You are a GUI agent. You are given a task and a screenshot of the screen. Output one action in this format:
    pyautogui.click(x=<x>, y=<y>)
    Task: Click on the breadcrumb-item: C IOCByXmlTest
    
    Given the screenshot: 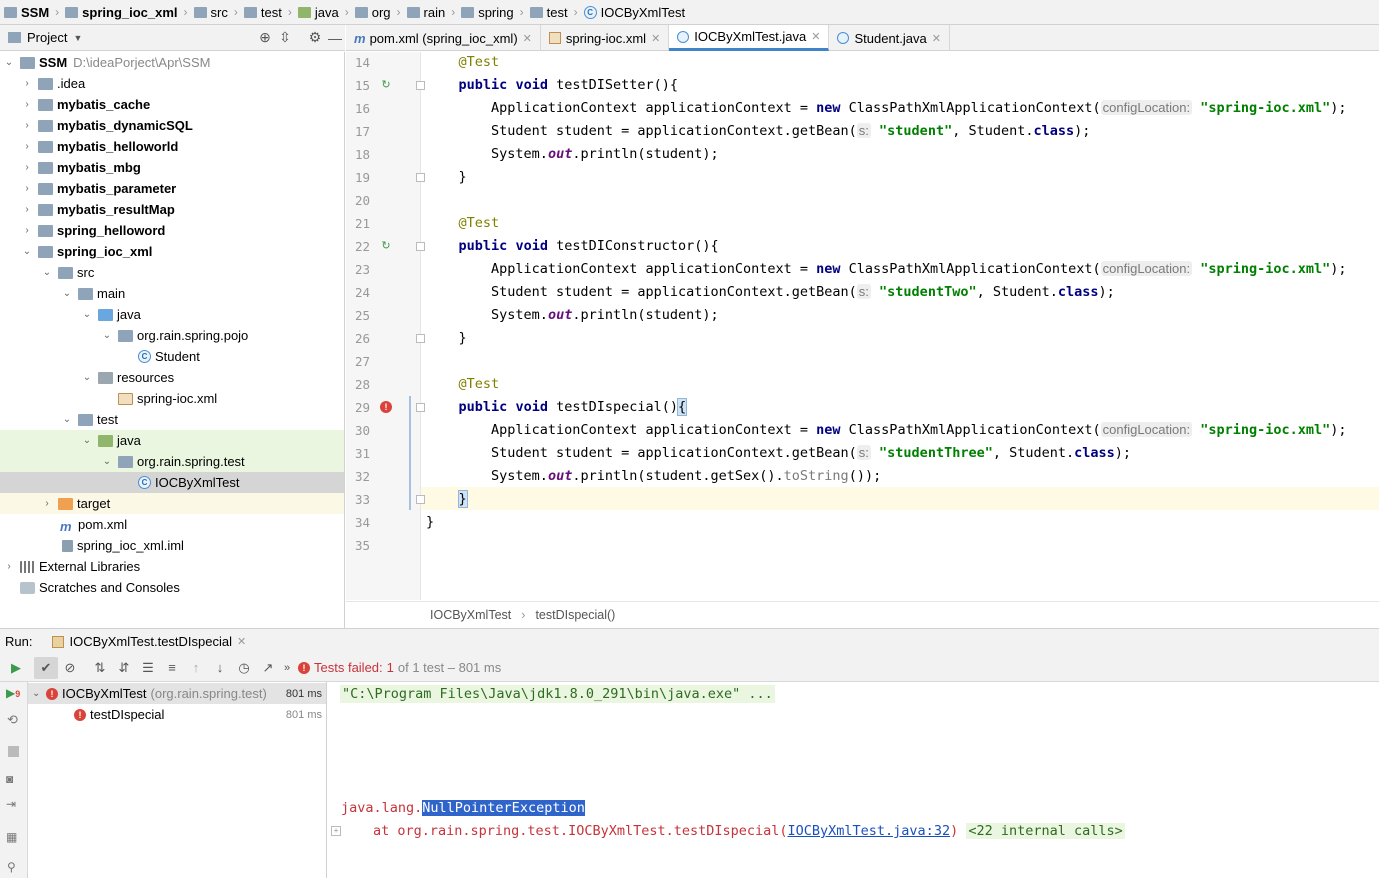 What is the action you would take?
    pyautogui.click(x=634, y=12)
    